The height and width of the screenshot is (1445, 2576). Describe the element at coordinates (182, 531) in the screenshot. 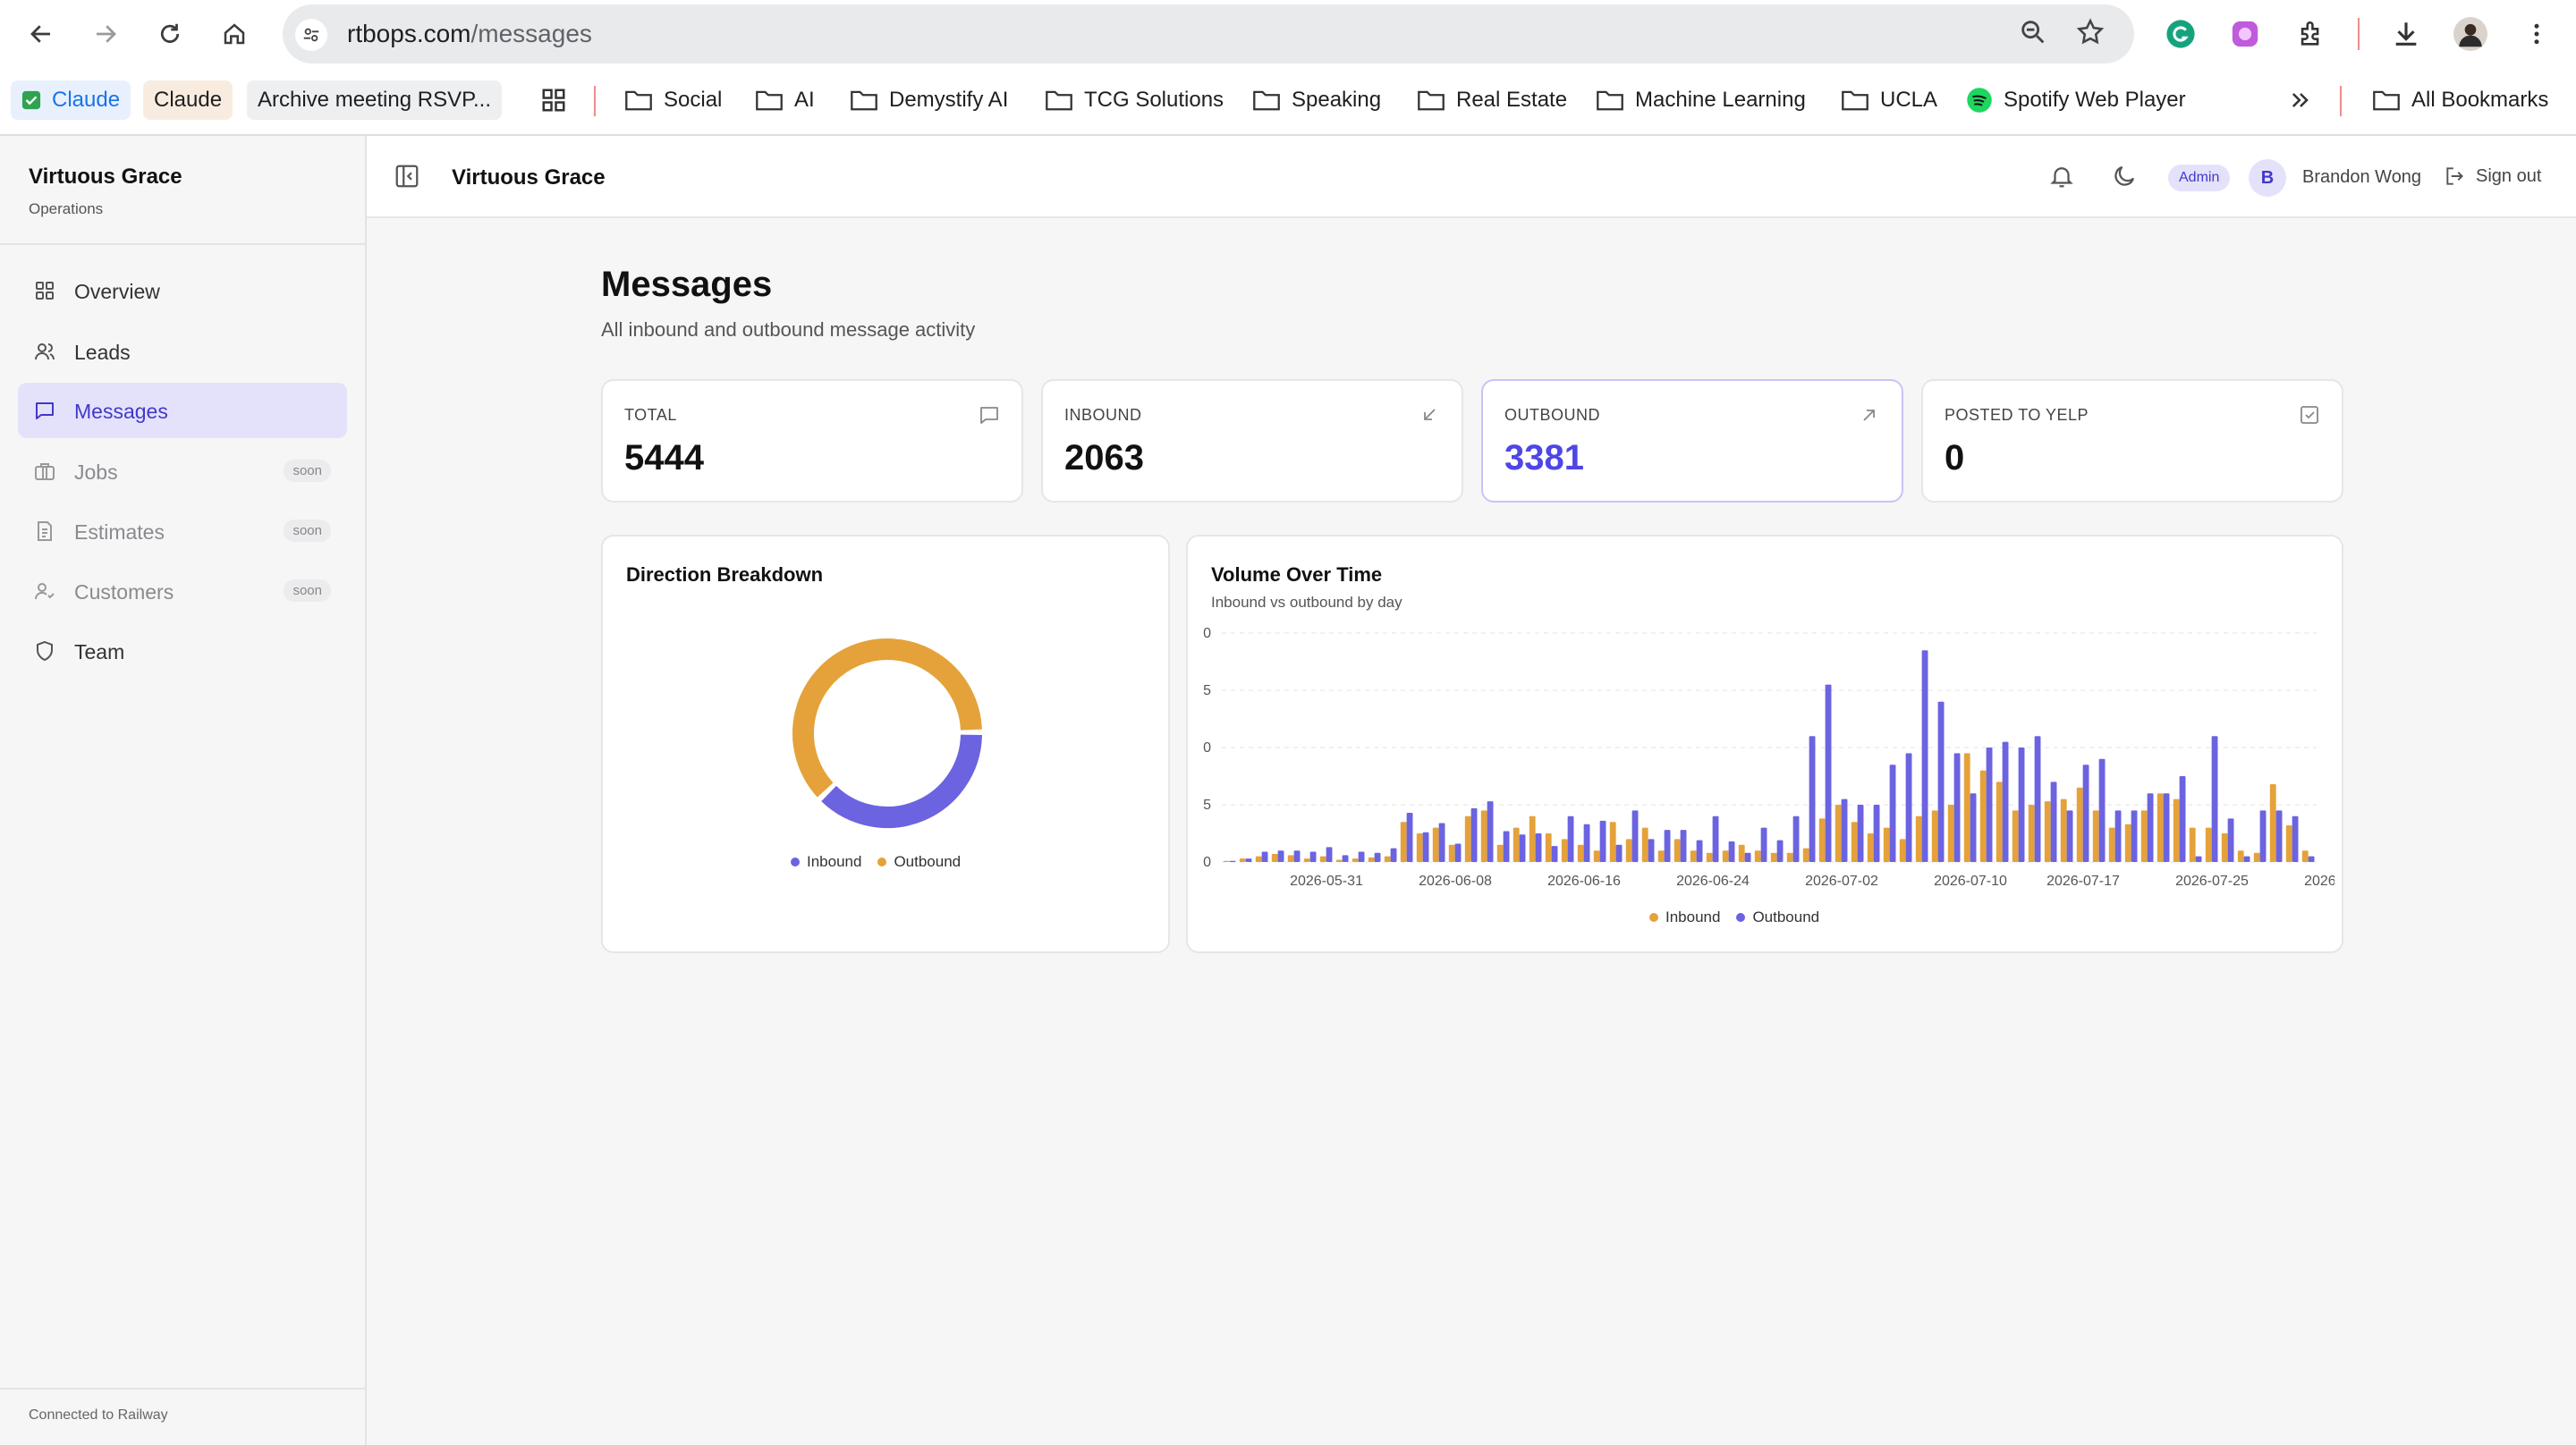

I see `sidebar-item-estimates: Estimates soon` at that location.